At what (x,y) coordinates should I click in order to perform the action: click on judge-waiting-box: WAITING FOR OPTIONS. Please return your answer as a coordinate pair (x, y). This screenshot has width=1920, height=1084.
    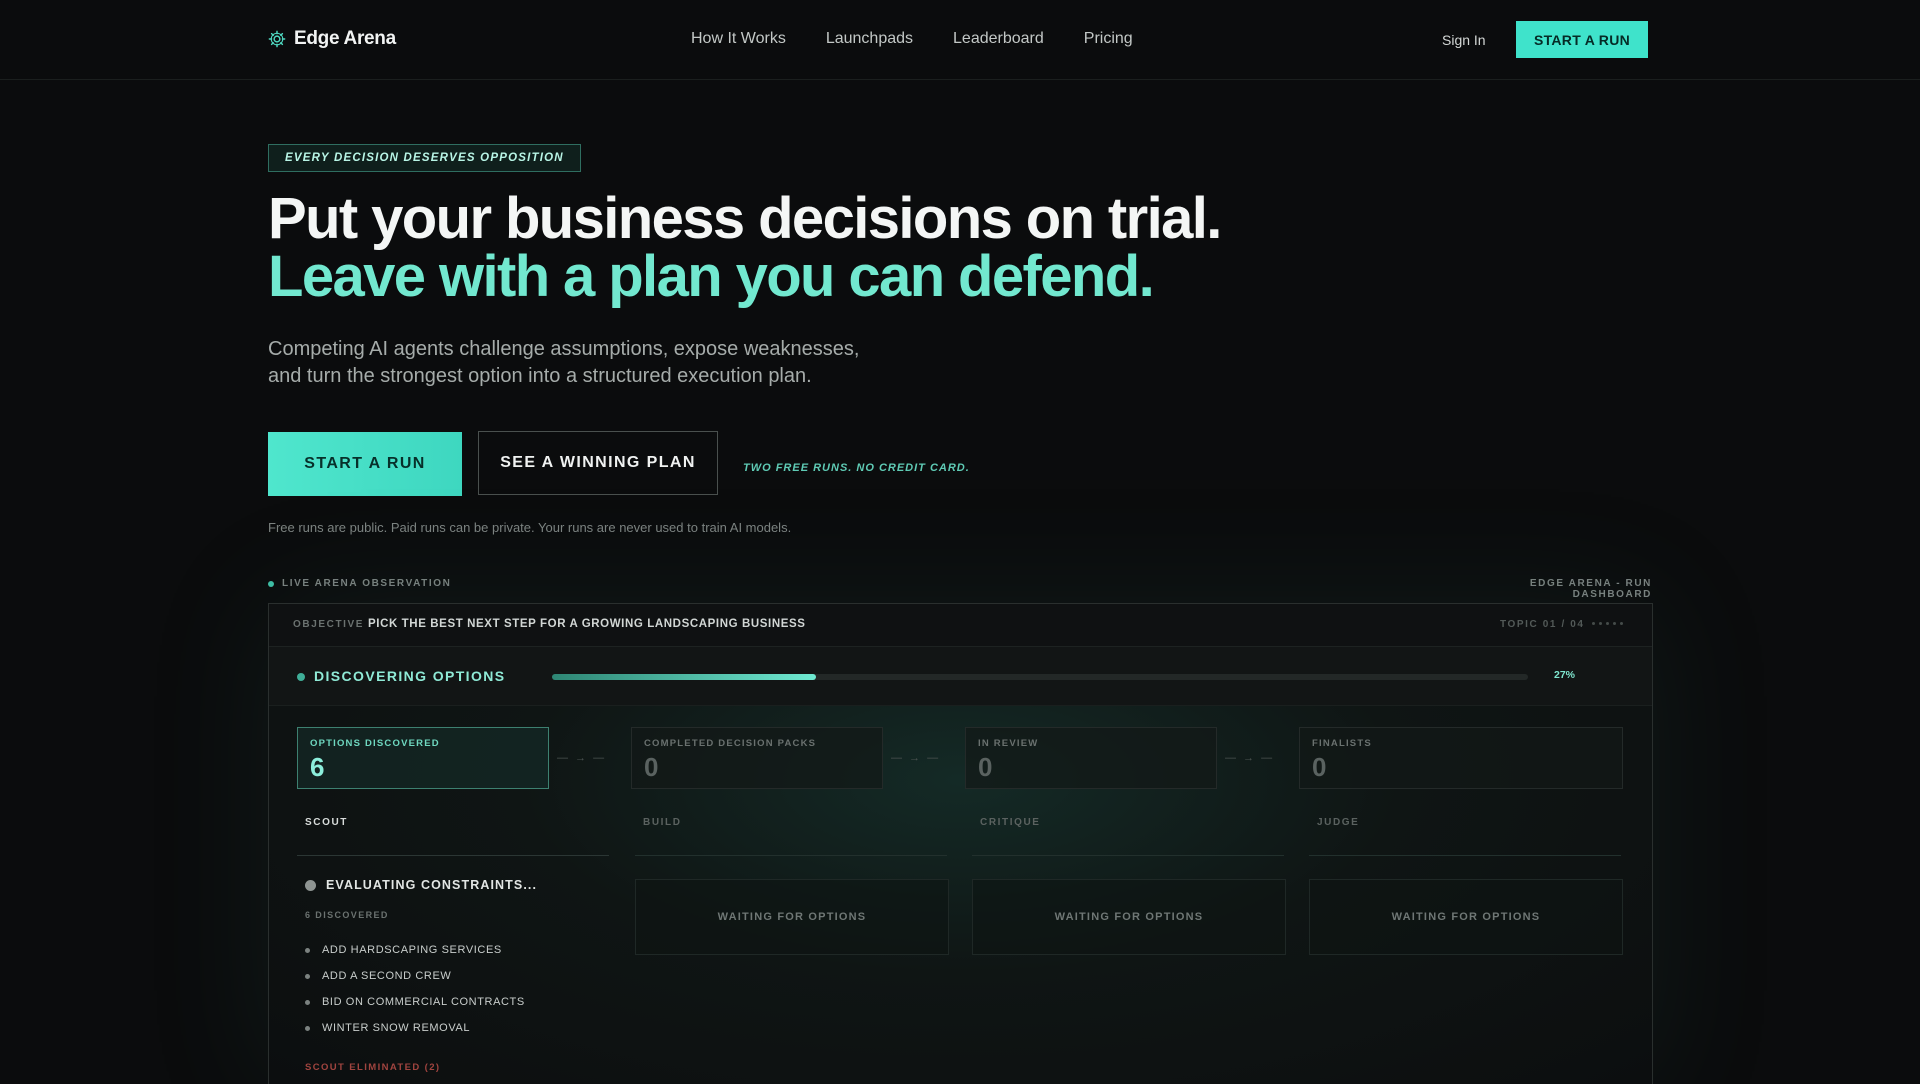
    Looking at the image, I should click on (1466, 917).